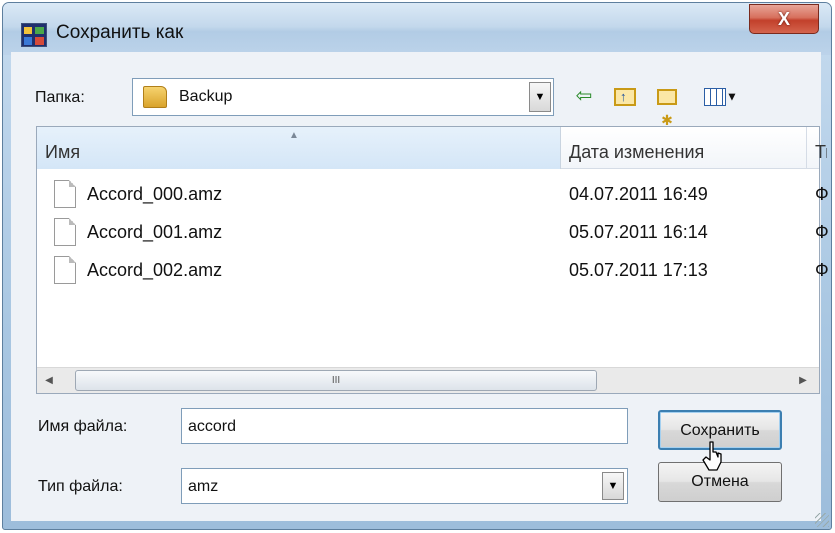 This screenshot has height=533, width=835. Describe the element at coordinates (343, 97) in the screenshot. I see `folder-select: Backup ▼` at that location.